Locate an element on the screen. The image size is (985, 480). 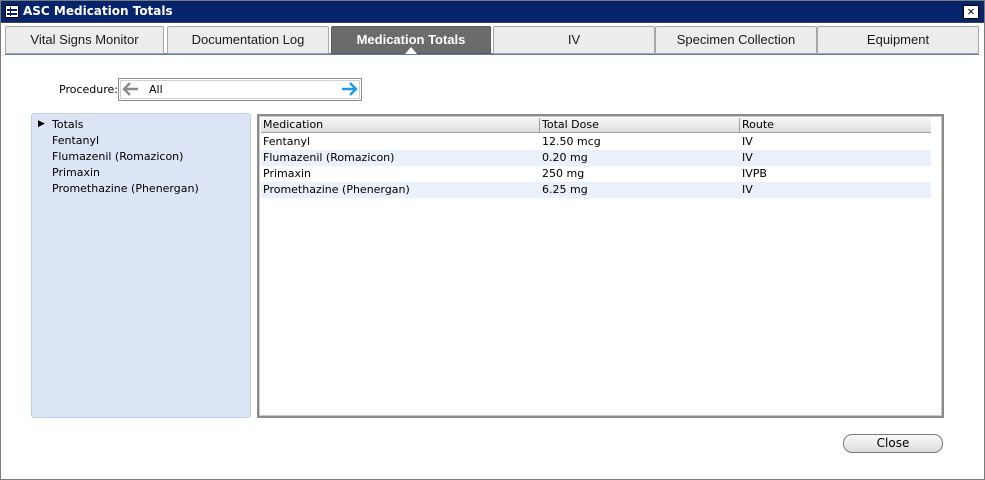
column-header-total-dose: Total Dose is located at coordinates (640, 125).